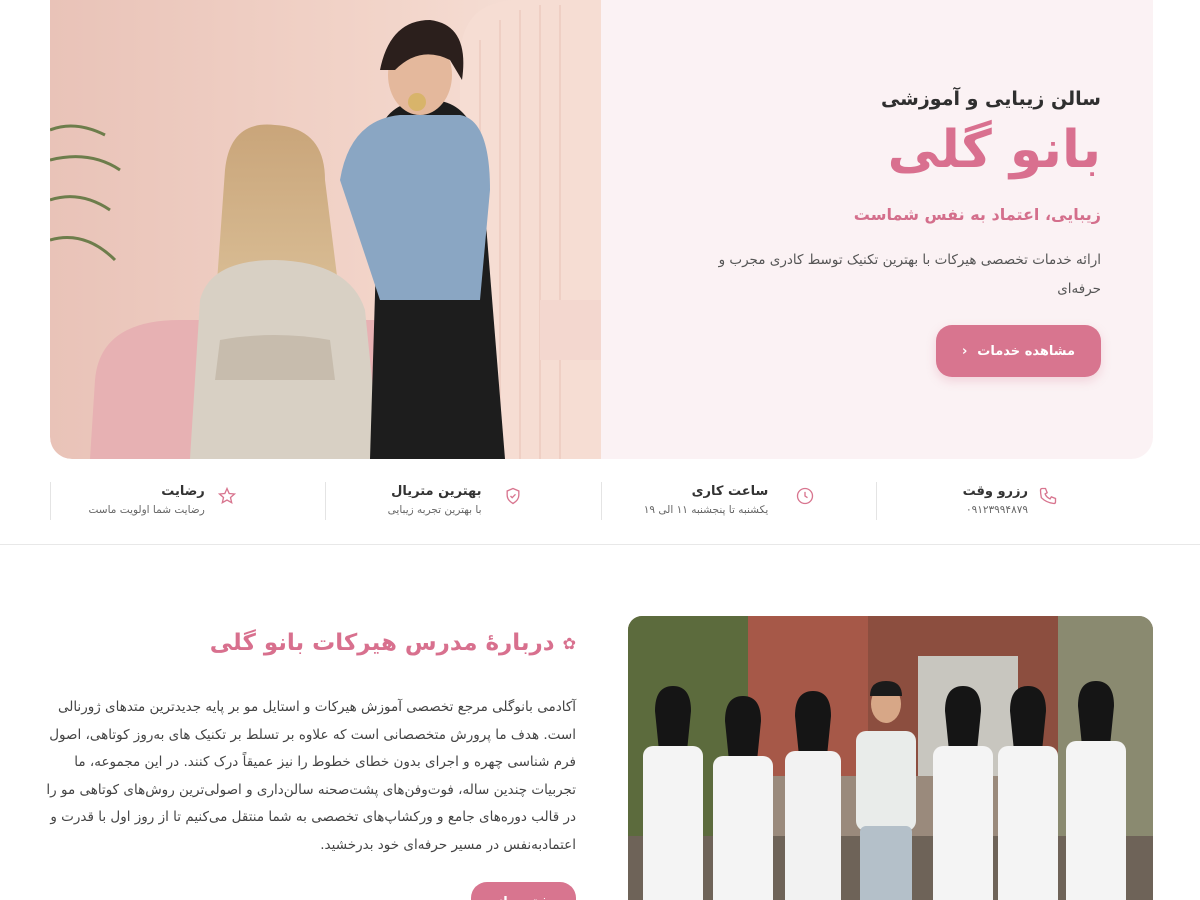  Describe the element at coordinates (183, 491) in the screenshot. I see `feature-title: رضایت` at that location.